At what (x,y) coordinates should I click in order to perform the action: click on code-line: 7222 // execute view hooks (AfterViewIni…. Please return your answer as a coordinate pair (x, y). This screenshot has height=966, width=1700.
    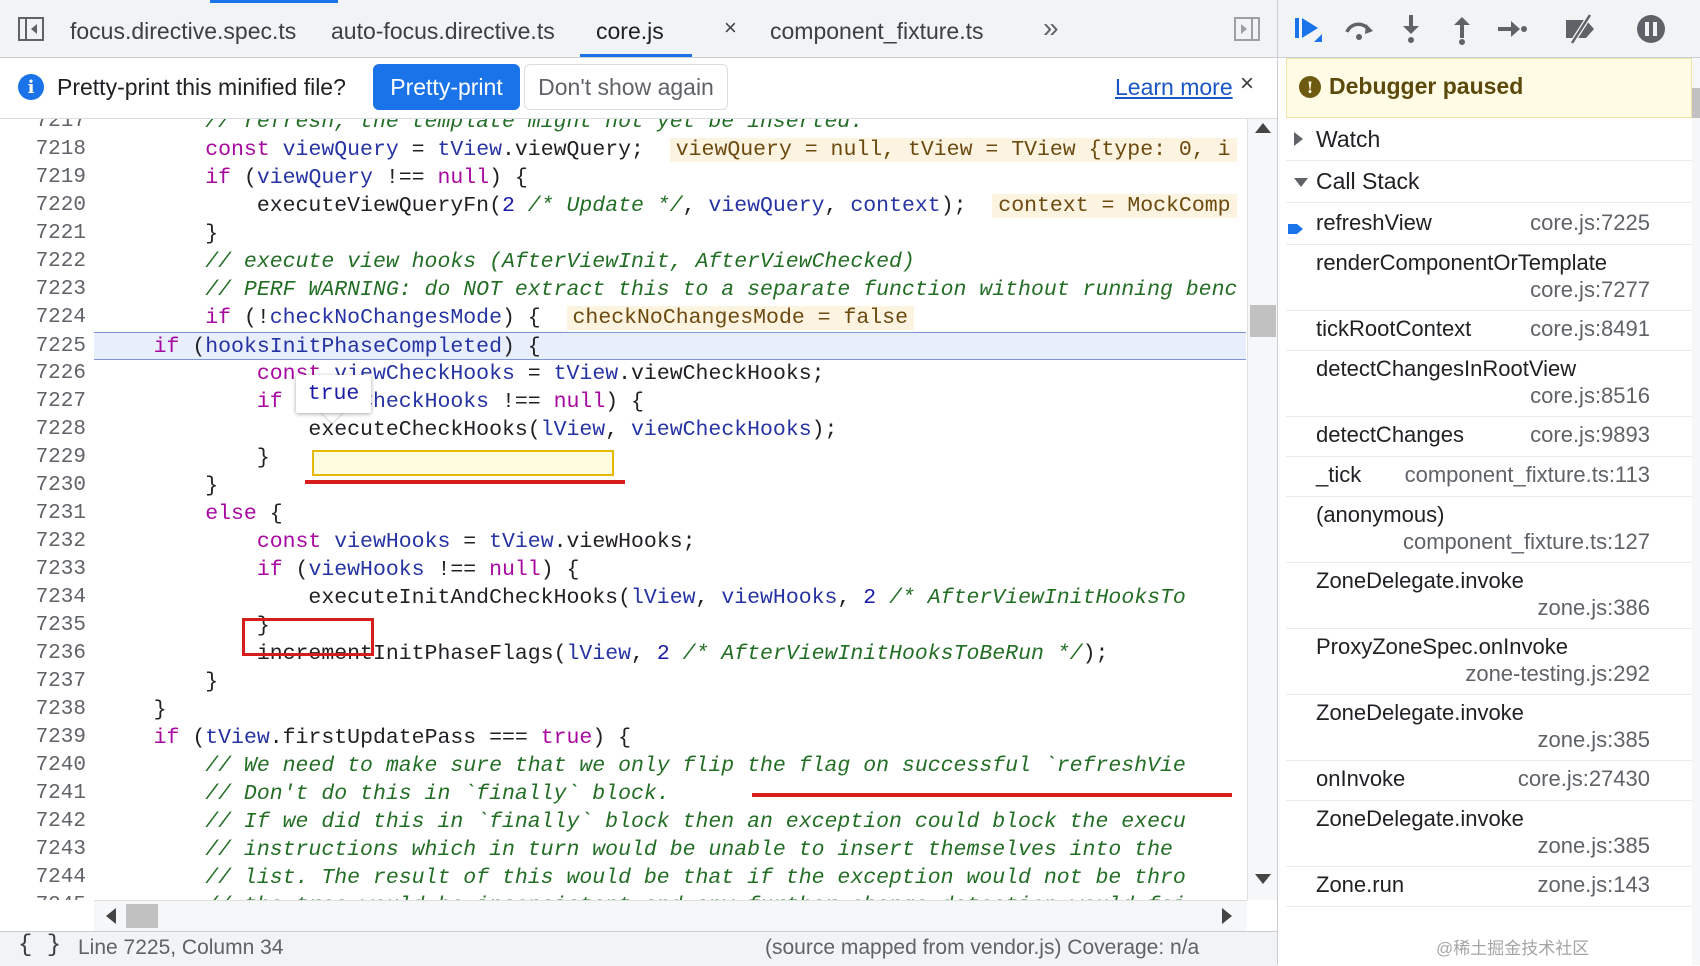
    Looking at the image, I should click on (623, 262).